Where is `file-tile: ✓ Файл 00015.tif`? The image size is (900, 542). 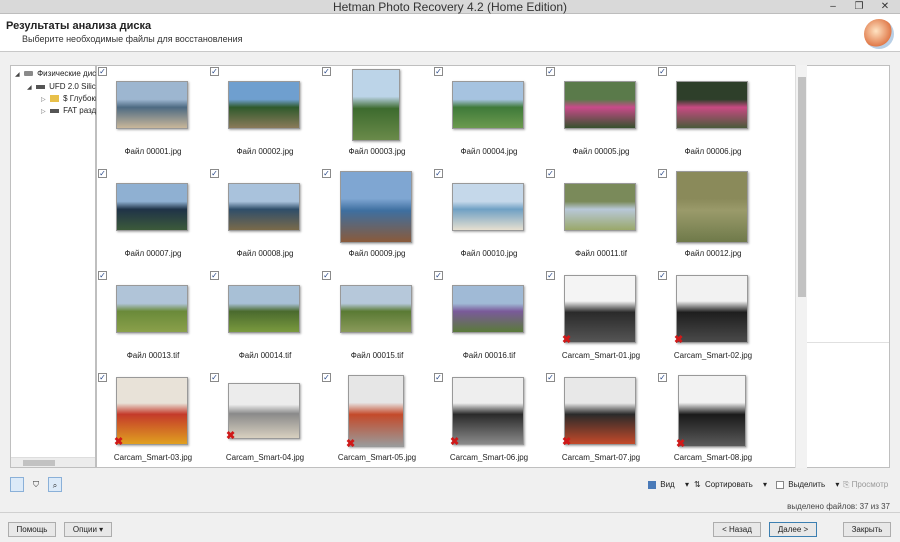 file-tile: ✓ Файл 00015.tif is located at coordinates (377, 322).